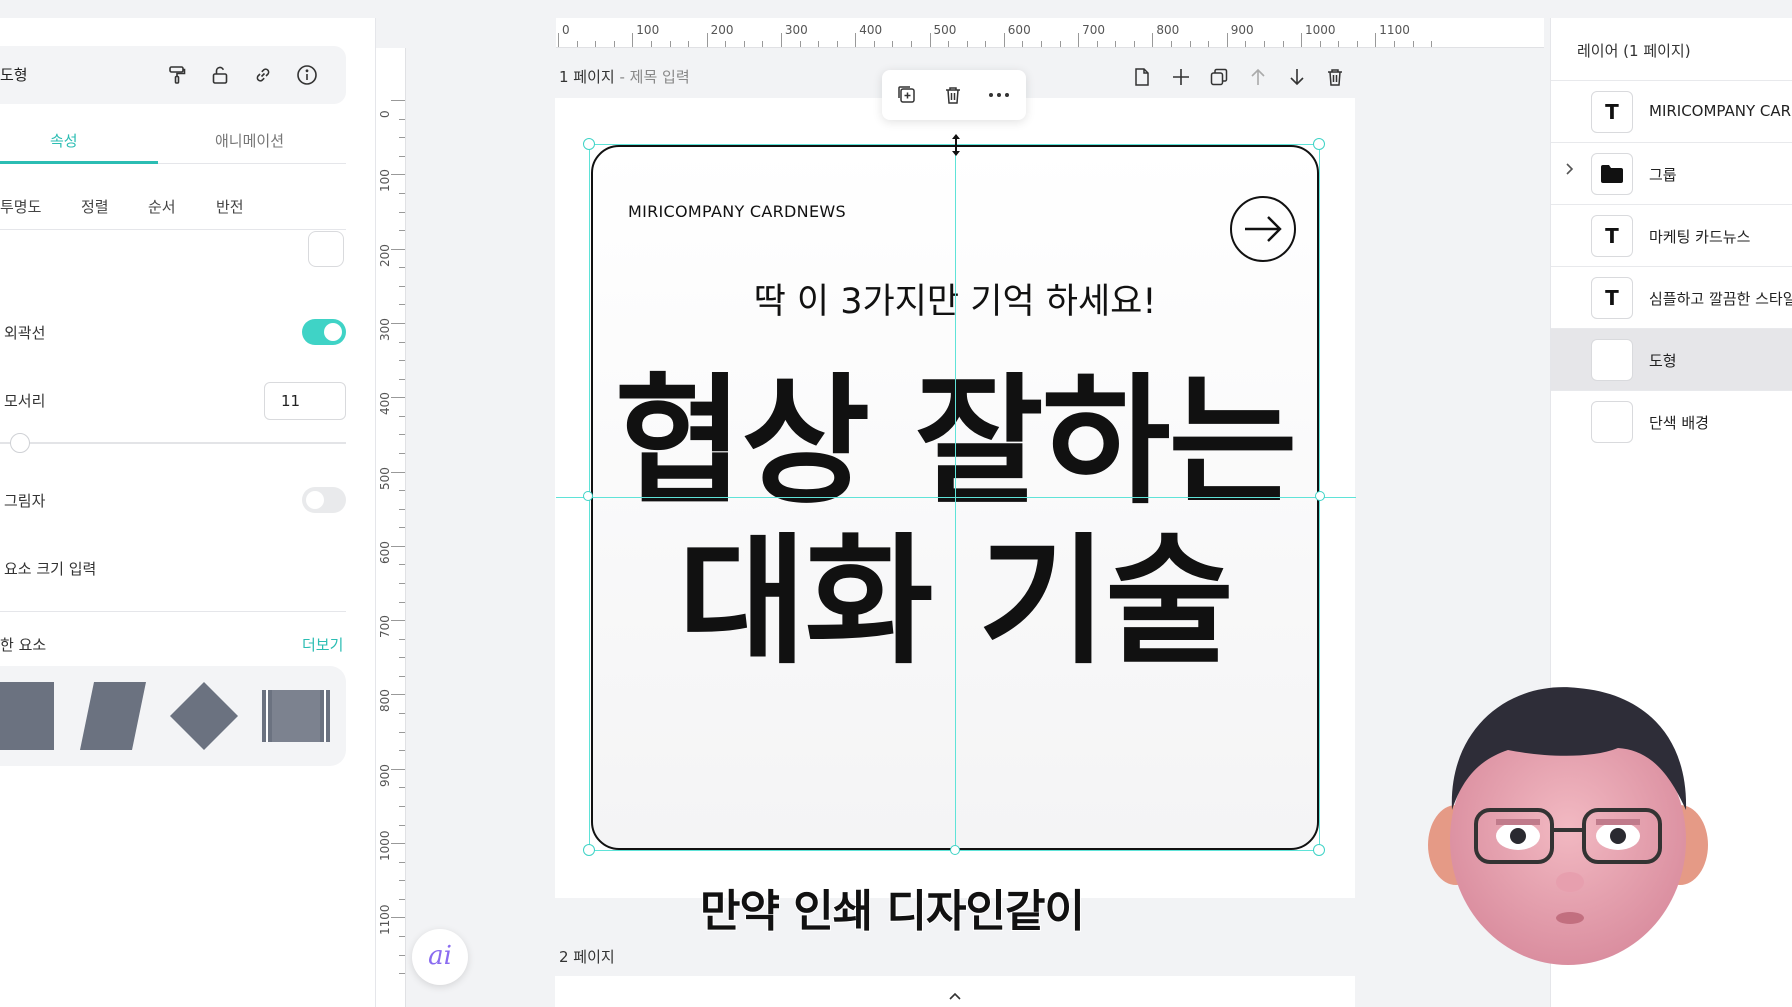 This screenshot has height=1007, width=1792. I want to click on panel-title: 도형, so click(14, 75).